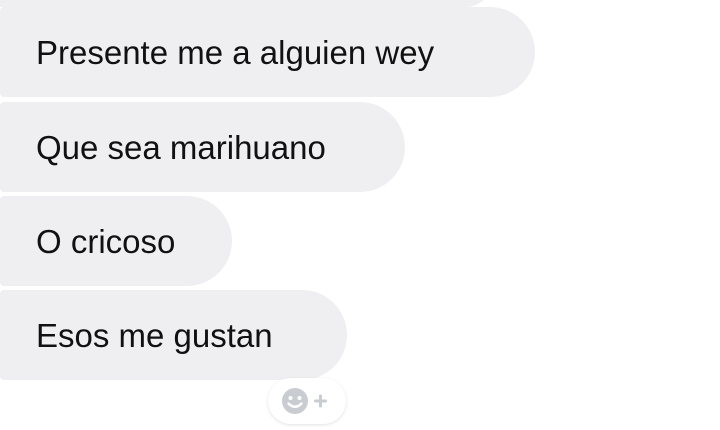 The height and width of the screenshot is (430, 720). What do you see at coordinates (154, 335) in the screenshot?
I see `message-text: Esos me gustan` at bounding box center [154, 335].